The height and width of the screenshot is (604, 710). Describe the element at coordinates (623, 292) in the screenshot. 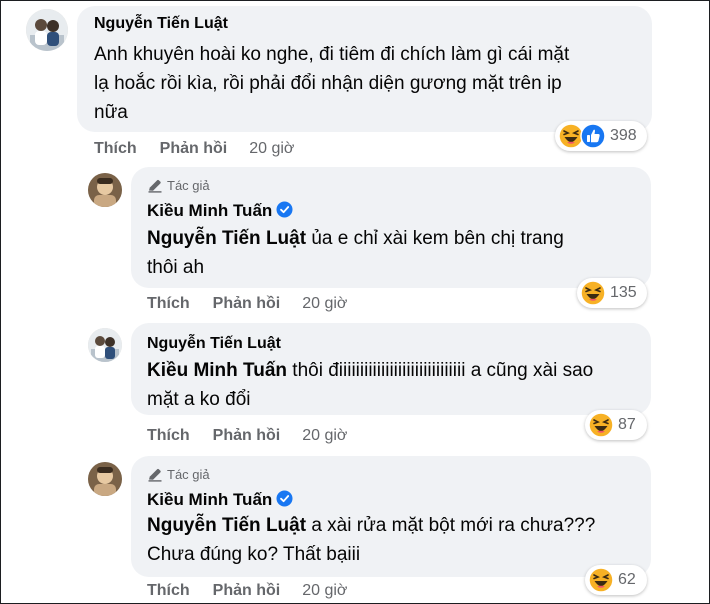

I see `reaction-count: 135` at that location.